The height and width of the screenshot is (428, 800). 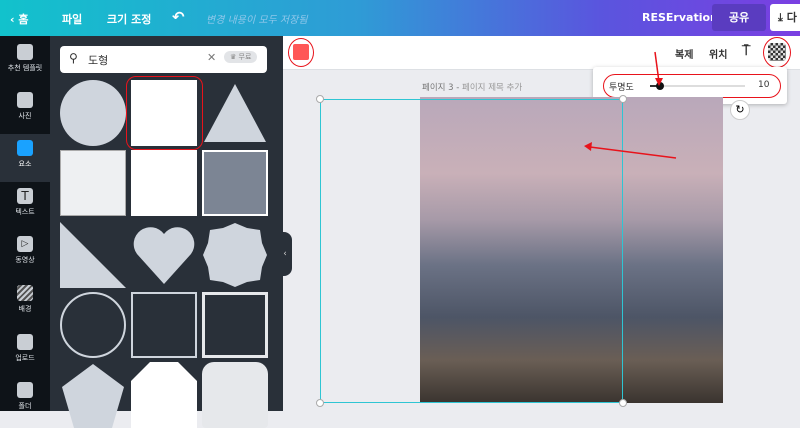 I want to click on annotation-arrows, so click(x=630, y=105).